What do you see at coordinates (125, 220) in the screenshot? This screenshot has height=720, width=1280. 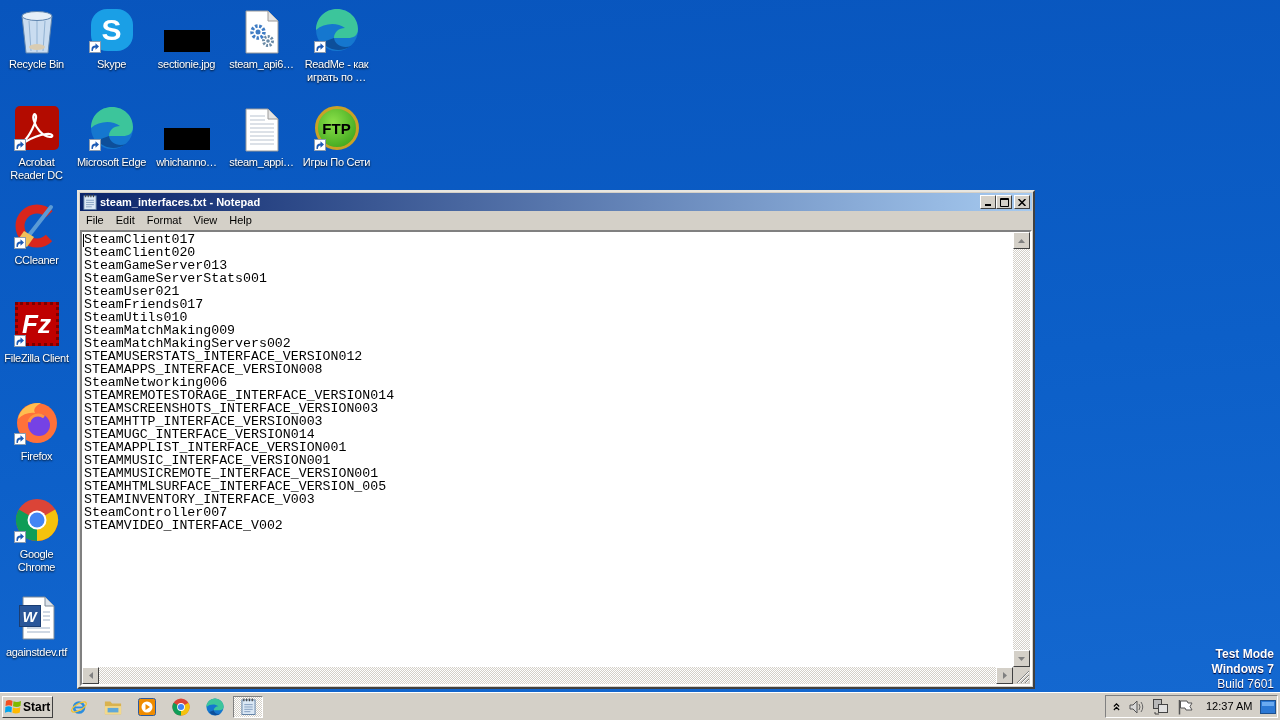 I see `menu-item: Edit` at bounding box center [125, 220].